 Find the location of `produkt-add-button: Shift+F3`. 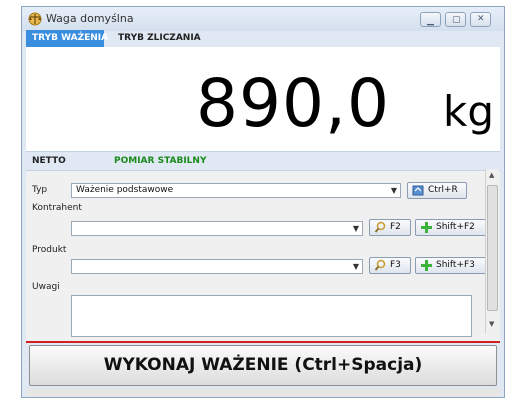

produkt-add-button: Shift+F3 is located at coordinates (455, 265).